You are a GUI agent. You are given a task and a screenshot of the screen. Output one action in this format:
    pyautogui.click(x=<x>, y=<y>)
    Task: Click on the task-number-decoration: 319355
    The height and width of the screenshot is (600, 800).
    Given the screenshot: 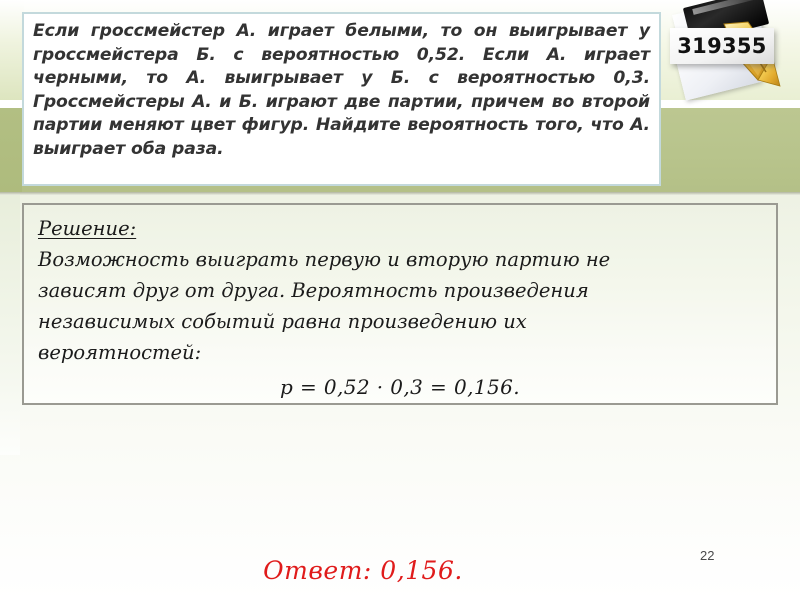 What is the action you would take?
    pyautogui.click(x=728, y=62)
    